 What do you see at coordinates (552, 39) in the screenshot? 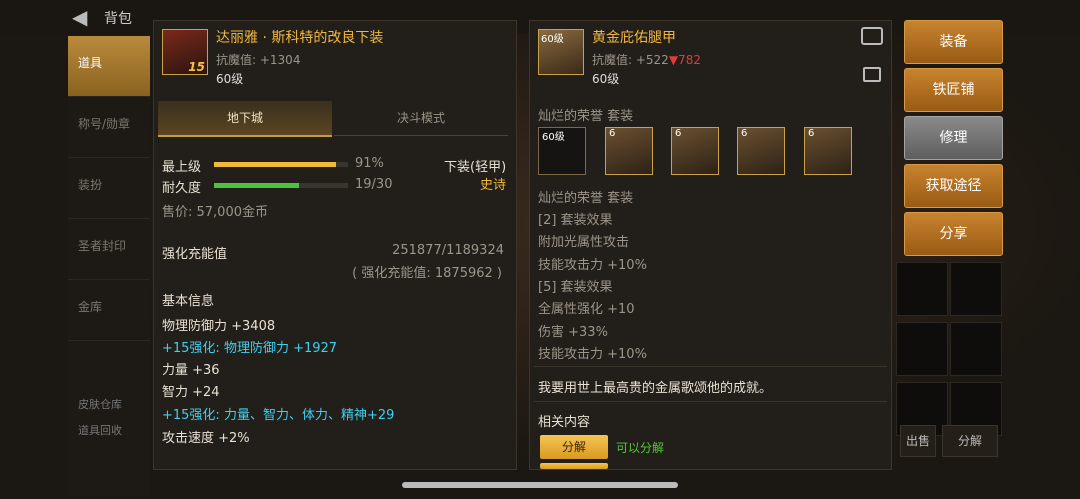
I see `icon-level-tag: 60级` at bounding box center [552, 39].